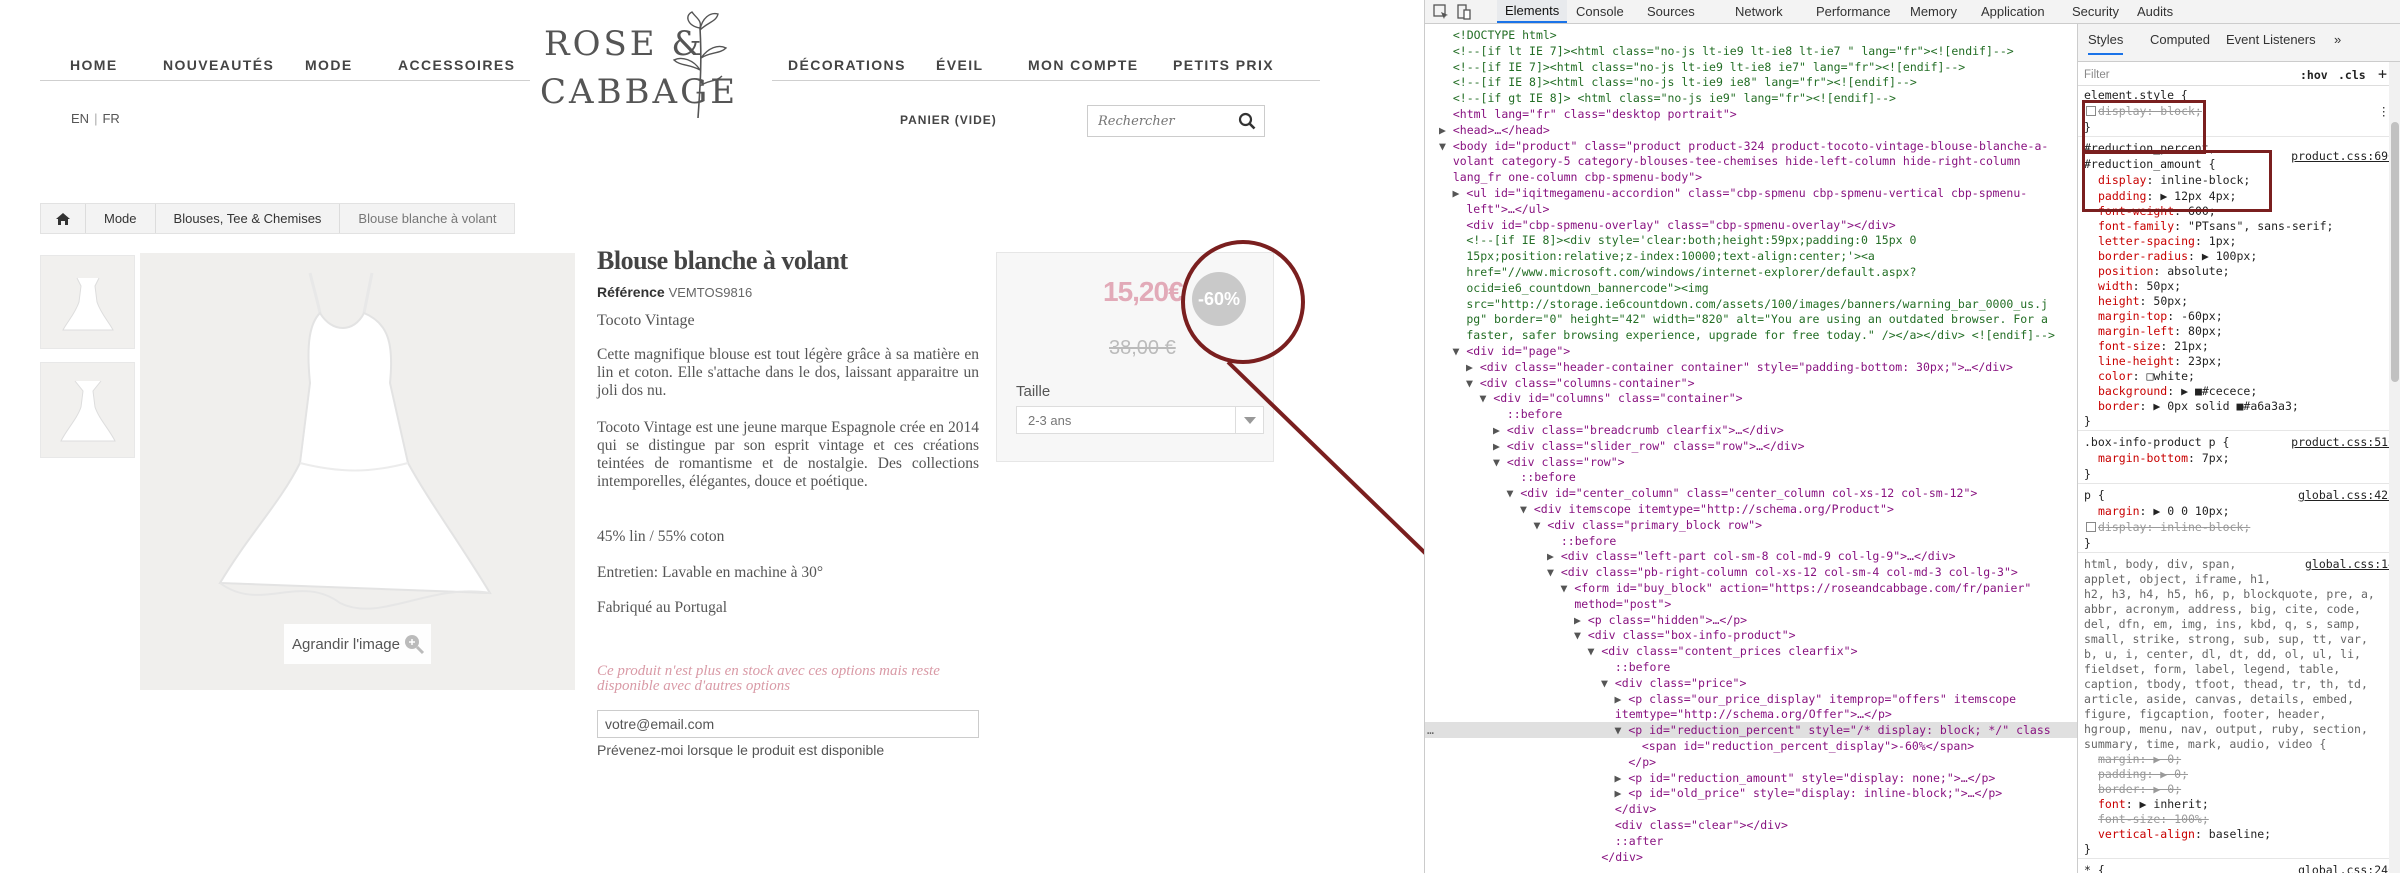  Describe the element at coordinates (2346, 868) in the screenshot. I see `source-link-global-css-240: global.css:240` at that location.